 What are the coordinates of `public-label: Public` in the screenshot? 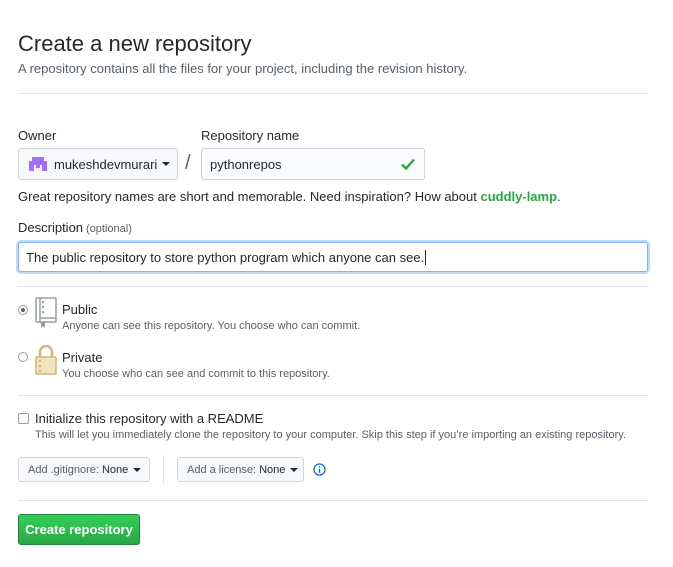 It's located at (80, 309).